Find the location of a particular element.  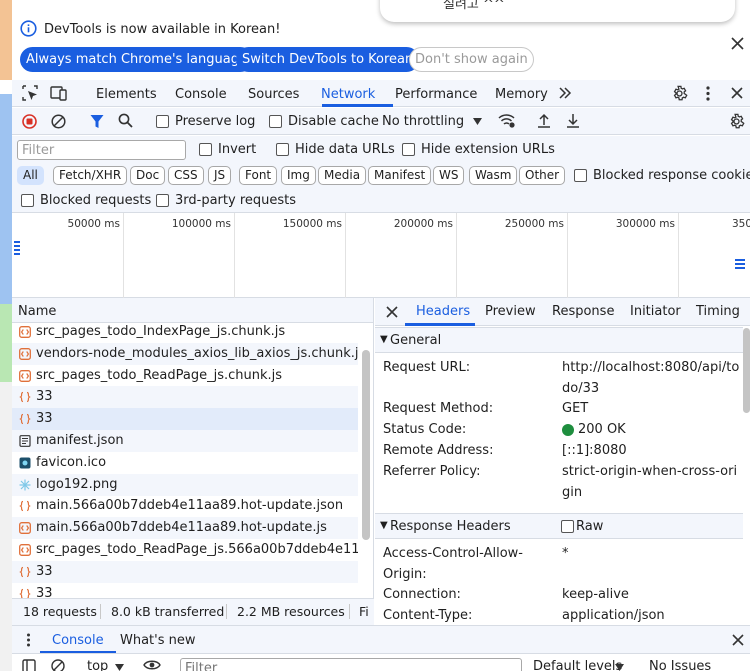

more-tabs-icon is located at coordinates (565, 93).